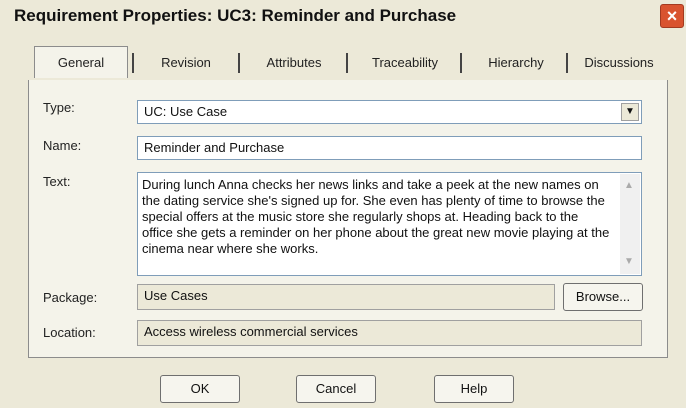 The image size is (686, 408). Describe the element at coordinates (672, 16) in the screenshot. I see `close-button: ×` at that location.